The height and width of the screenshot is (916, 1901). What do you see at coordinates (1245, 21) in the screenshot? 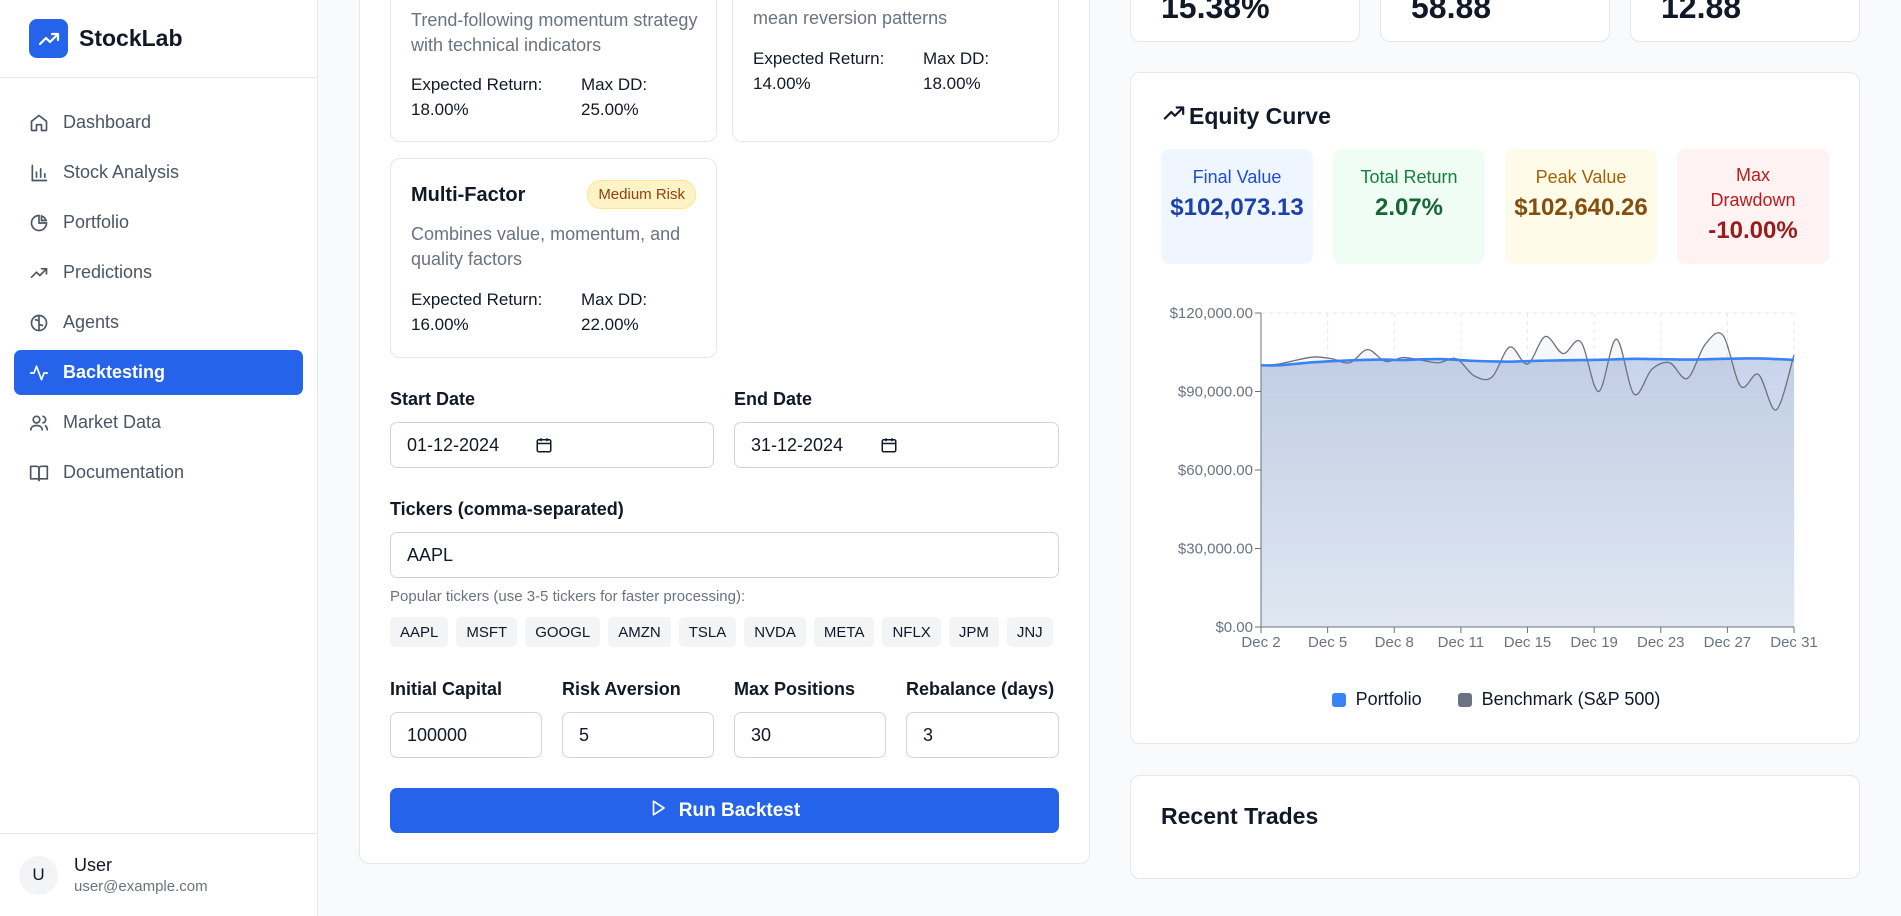
I see `stat-card: 15.38%` at bounding box center [1245, 21].